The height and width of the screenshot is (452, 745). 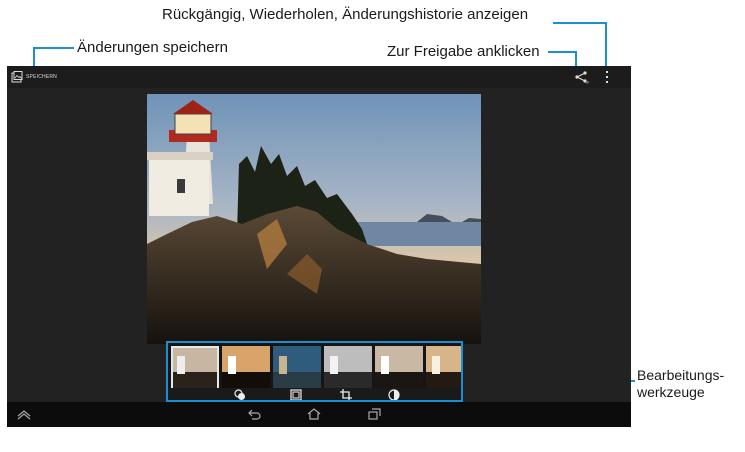 I want to click on system-nav-bar, so click(x=319, y=414).